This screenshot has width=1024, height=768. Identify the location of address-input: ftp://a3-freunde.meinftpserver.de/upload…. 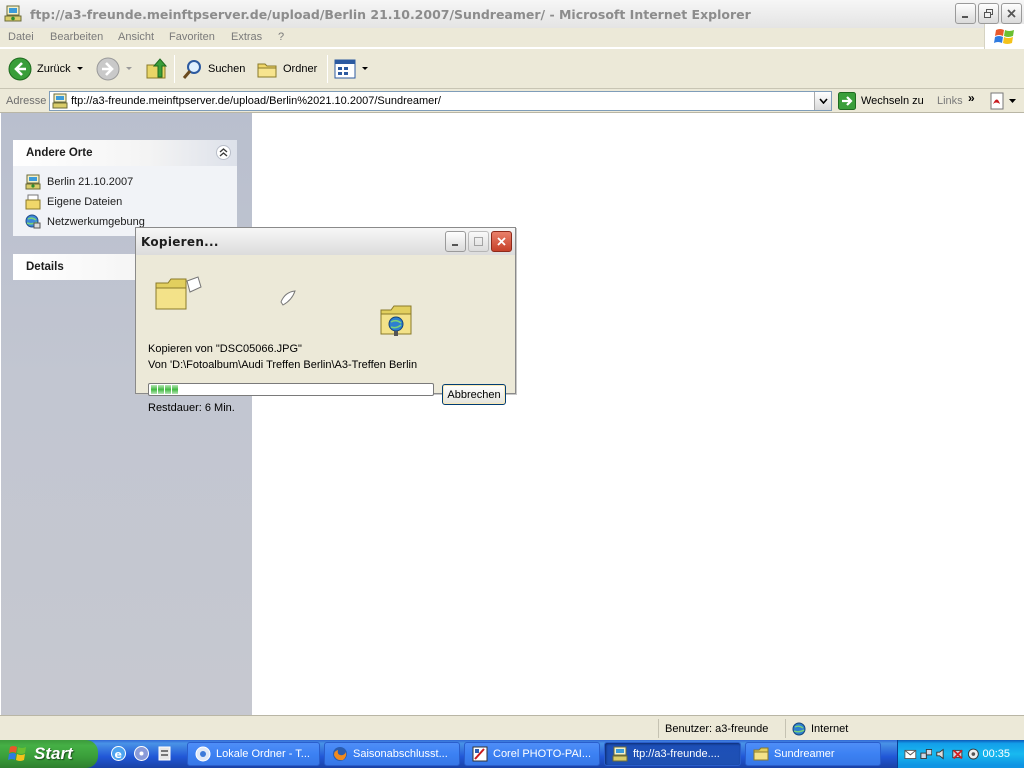
(440, 101).